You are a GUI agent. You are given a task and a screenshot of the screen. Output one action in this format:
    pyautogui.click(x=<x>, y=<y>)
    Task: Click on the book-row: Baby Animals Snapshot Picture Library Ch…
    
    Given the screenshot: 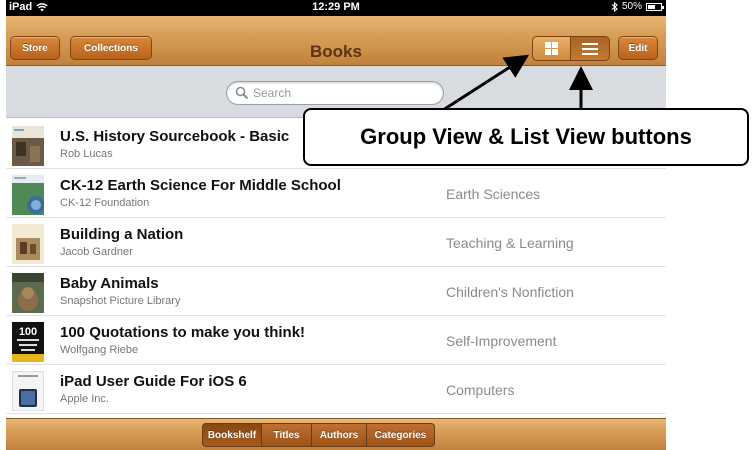 What is the action you would take?
    pyautogui.click(x=336, y=291)
    